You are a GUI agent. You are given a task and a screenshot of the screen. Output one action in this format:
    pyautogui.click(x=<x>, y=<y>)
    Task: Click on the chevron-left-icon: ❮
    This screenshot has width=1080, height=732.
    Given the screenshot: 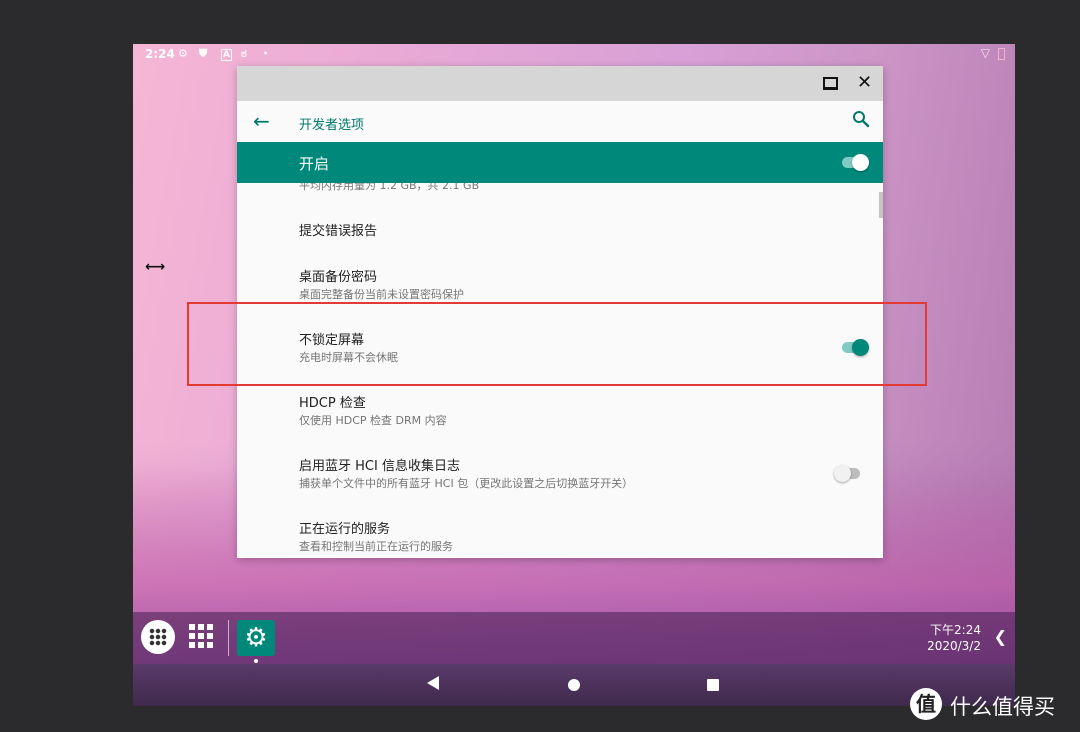 What is the action you would take?
    pyautogui.click(x=1000, y=636)
    